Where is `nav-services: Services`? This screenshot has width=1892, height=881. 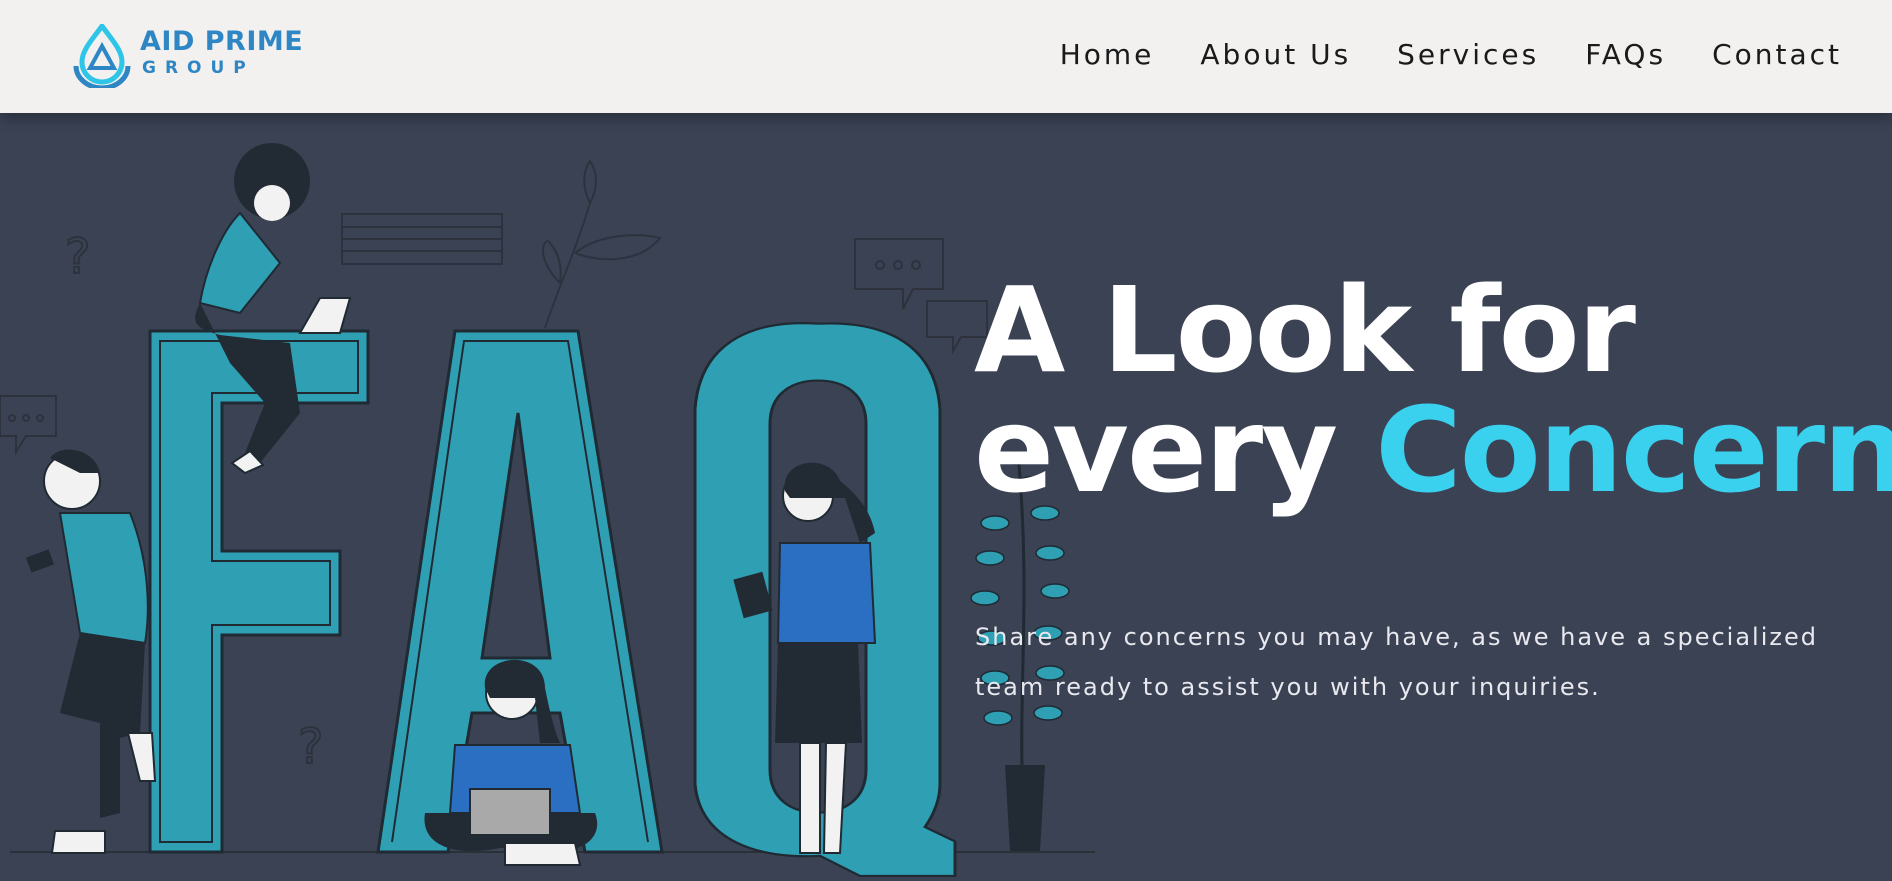
nav-services: Services is located at coordinates (1468, 54).